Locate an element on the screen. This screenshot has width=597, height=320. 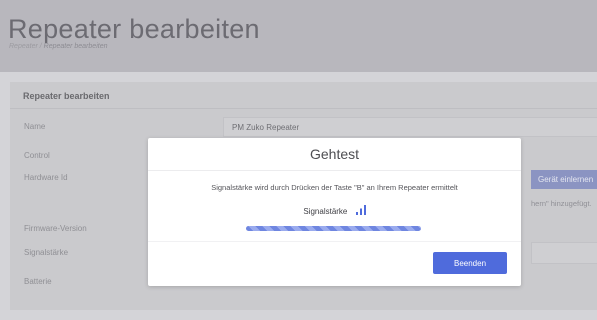
breadcrumb: Repeater / Repeater bearbeiten is located at coordinates (58, 46).